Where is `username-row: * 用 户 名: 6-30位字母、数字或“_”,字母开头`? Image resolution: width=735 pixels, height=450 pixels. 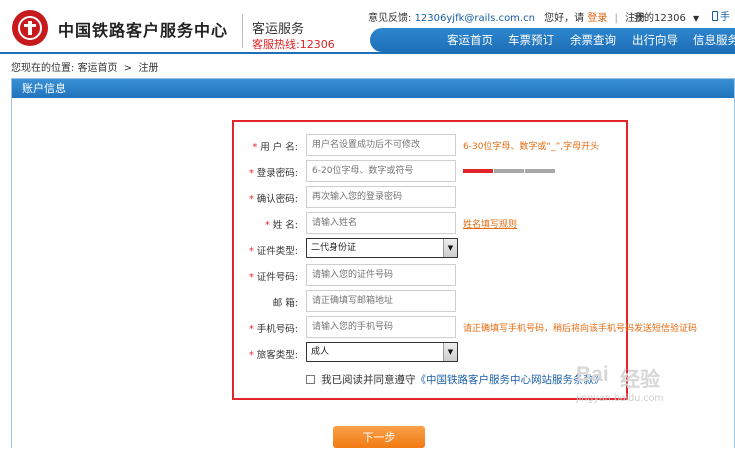
username-row: * 用 户 名: 6-30位字母、数字或“_”,字母开头 is located at coordinates (432, 145).